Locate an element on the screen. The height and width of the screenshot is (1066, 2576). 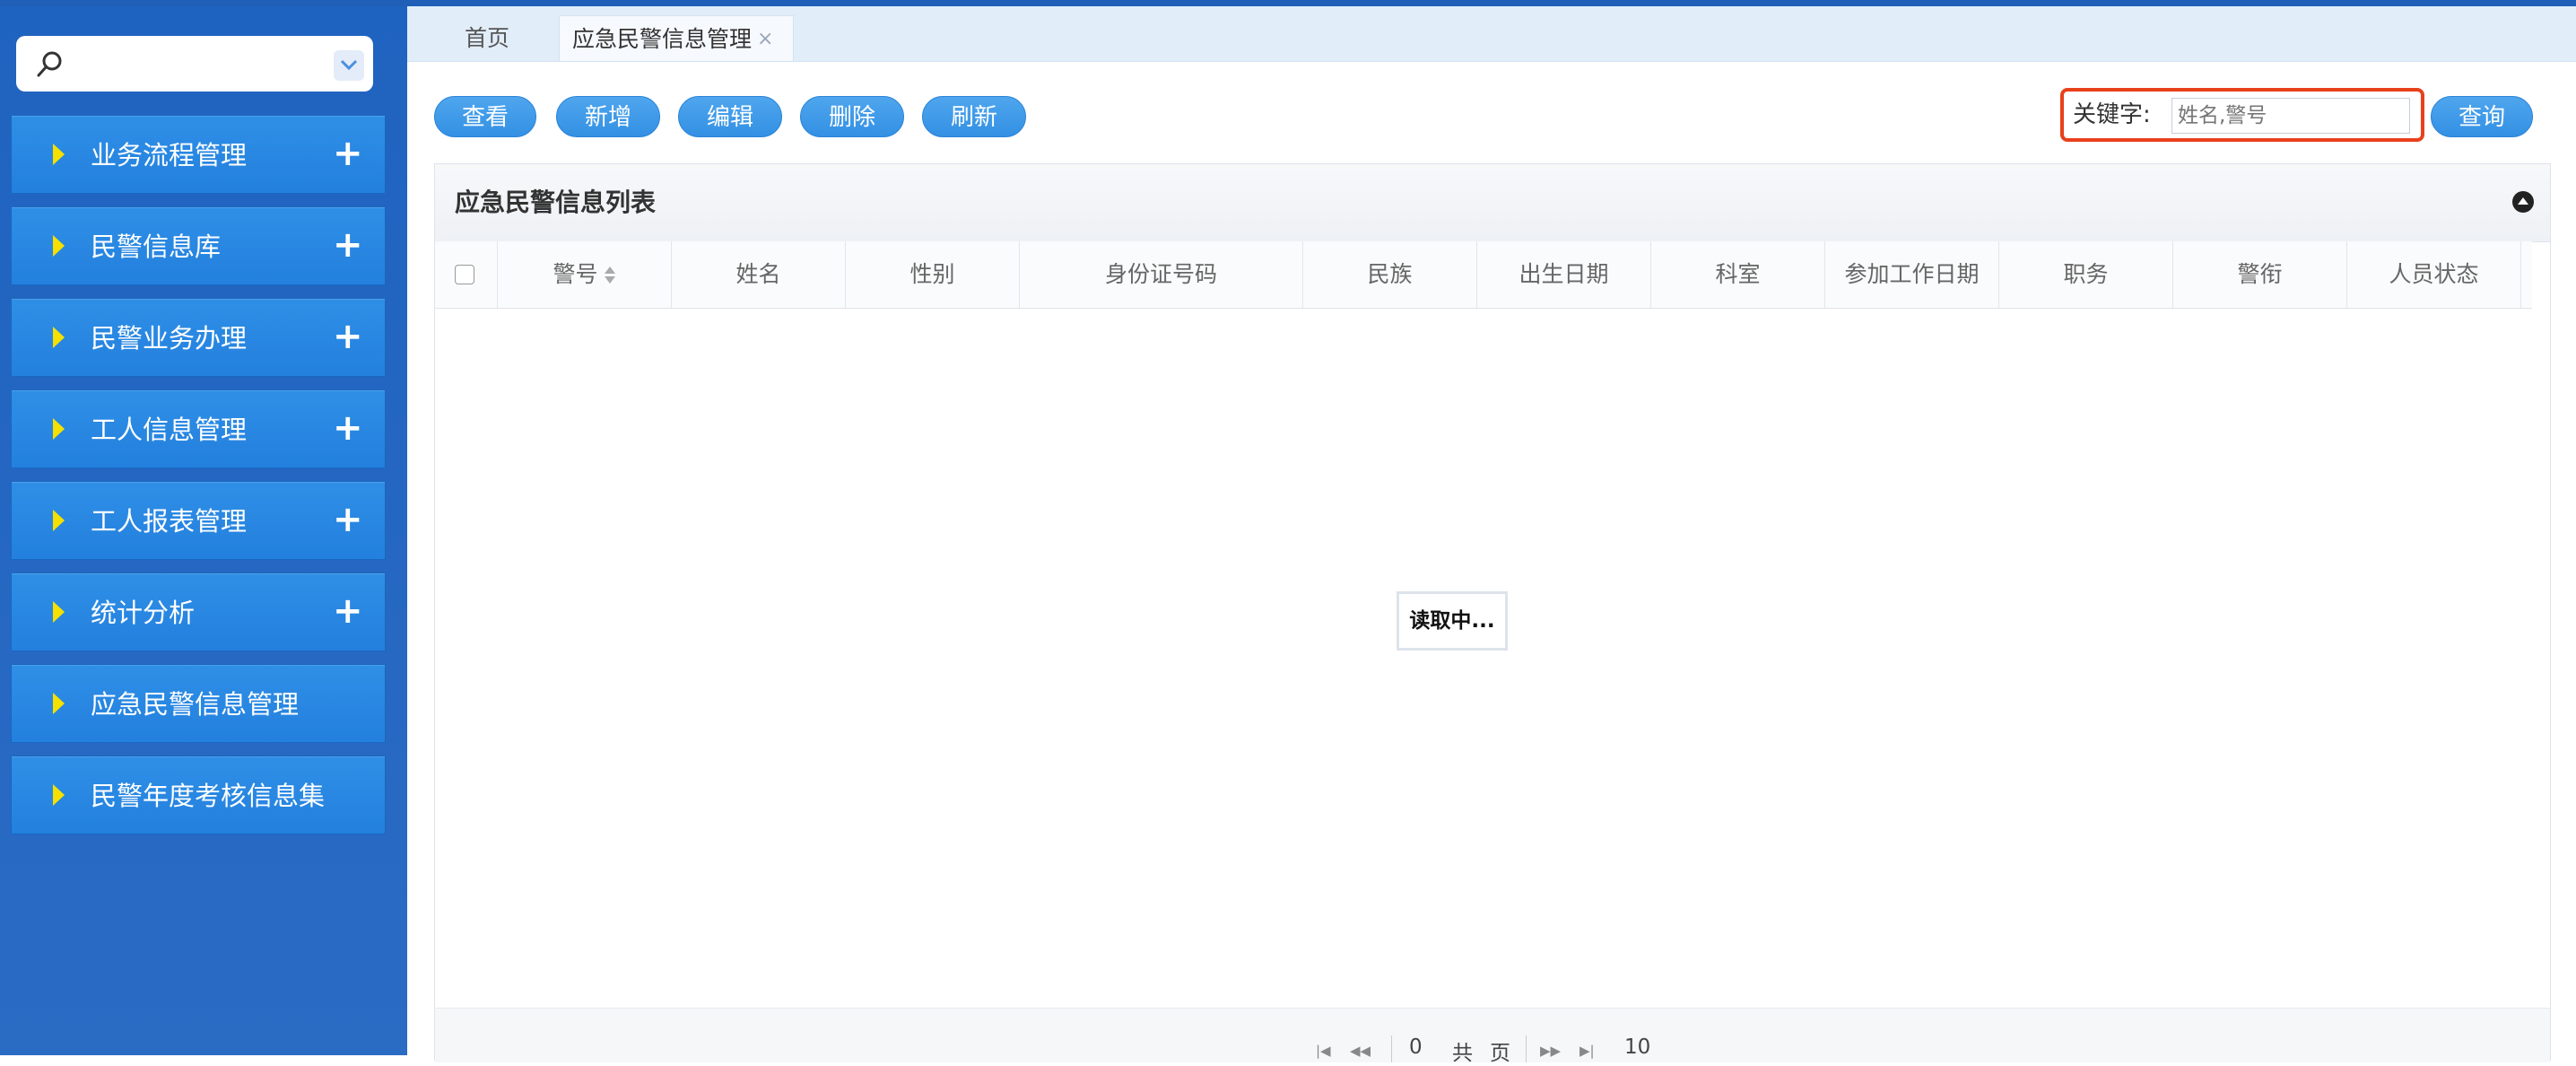
sidebar-item-label: 工人信息管理 is located at coordinates (169, 430).